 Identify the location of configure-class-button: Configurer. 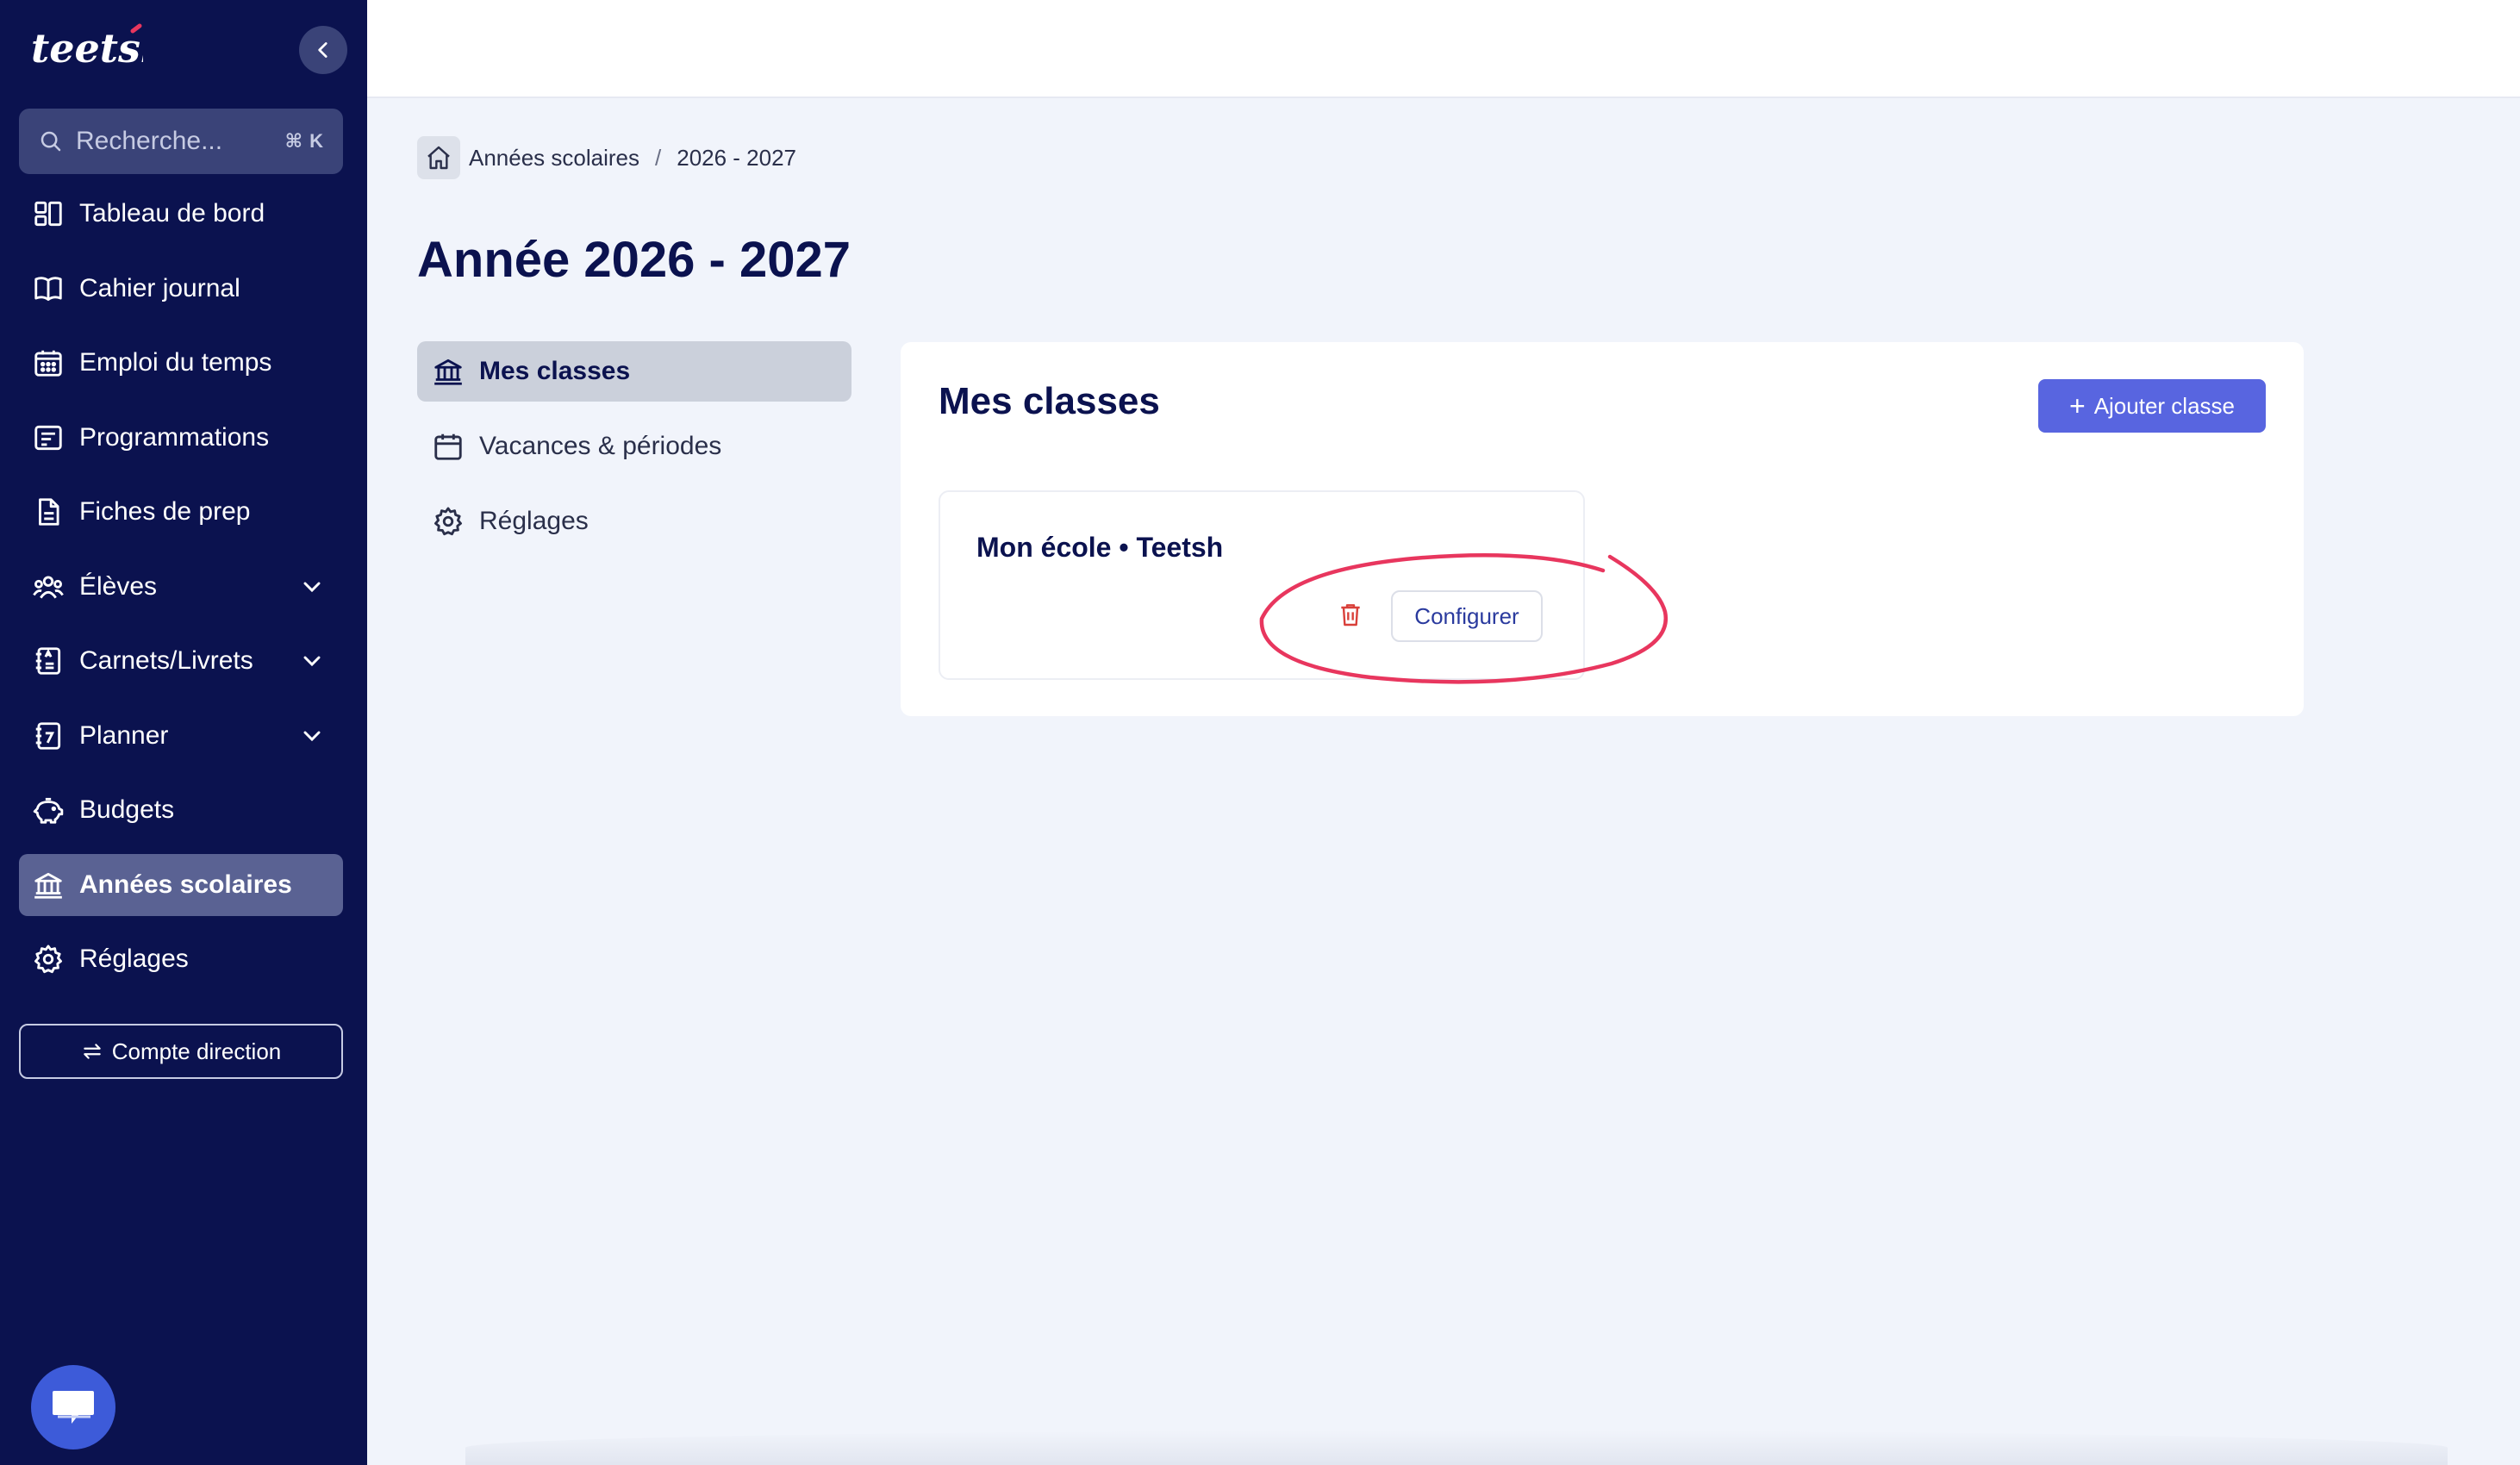
(1467, 616).